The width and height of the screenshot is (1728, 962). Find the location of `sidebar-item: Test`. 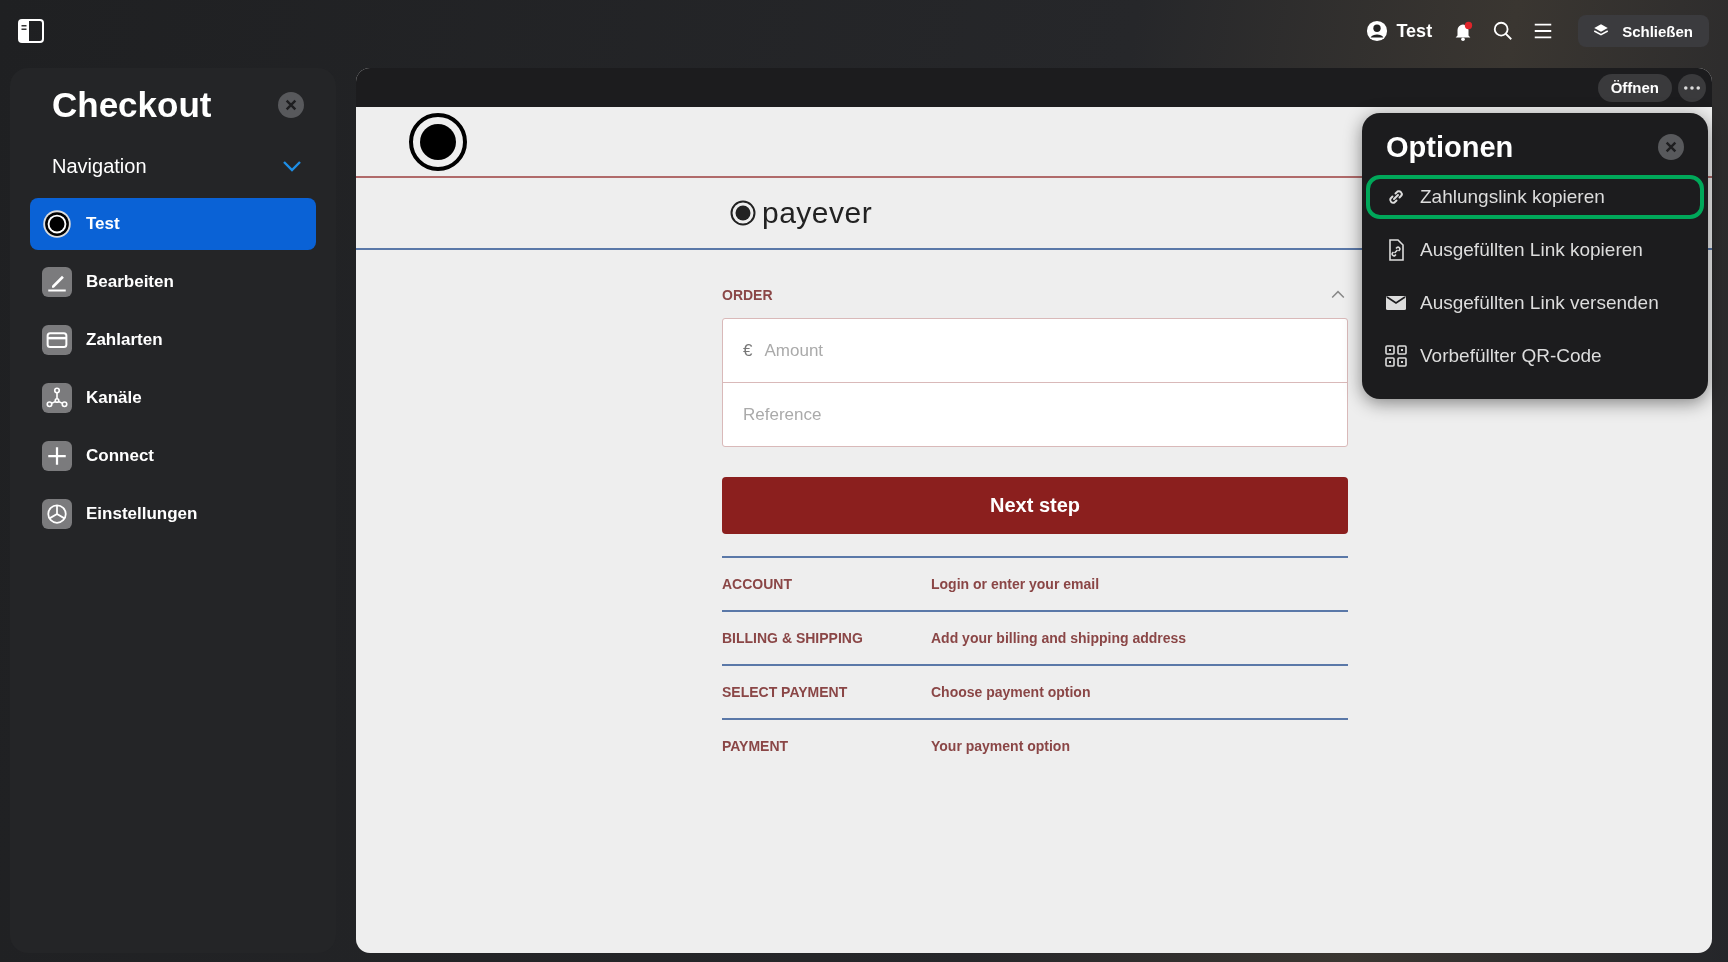

sidebar-item: Test is located at coordinates (173, 224).